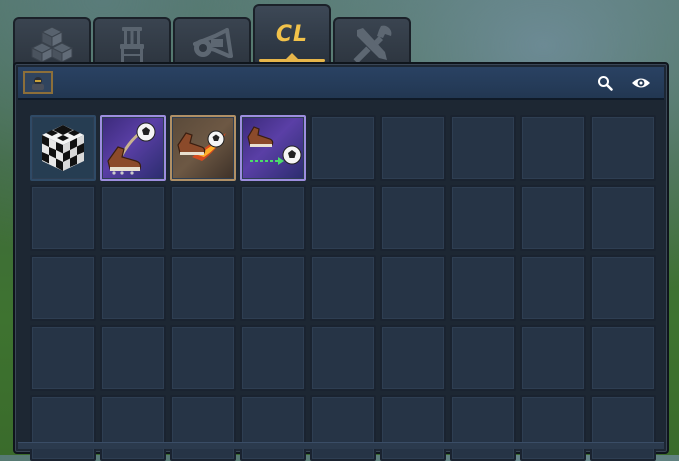 The width and height of the screenshot is (679, 461). I want to click on search-button, so click(605, 83).